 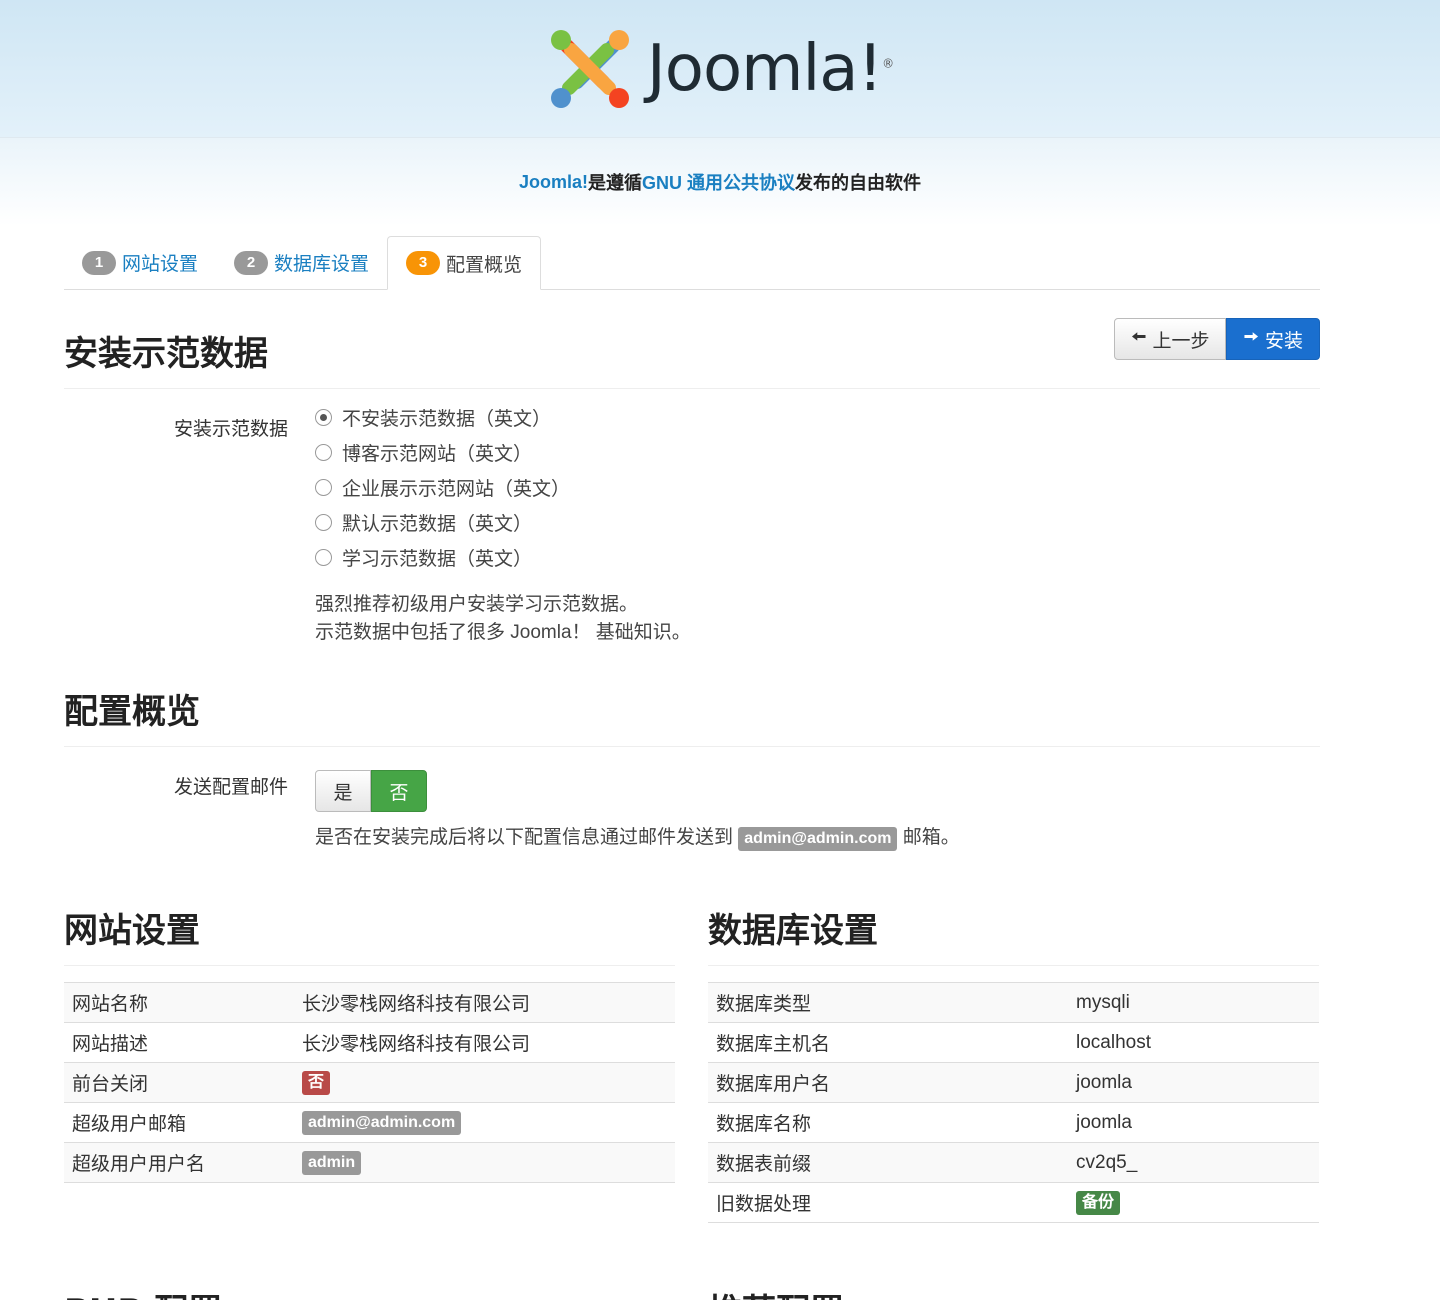 What do you see at coordinates (251, 262) in the screenshot?
I see `step-badge: 2` at bounding box center [251, 262].